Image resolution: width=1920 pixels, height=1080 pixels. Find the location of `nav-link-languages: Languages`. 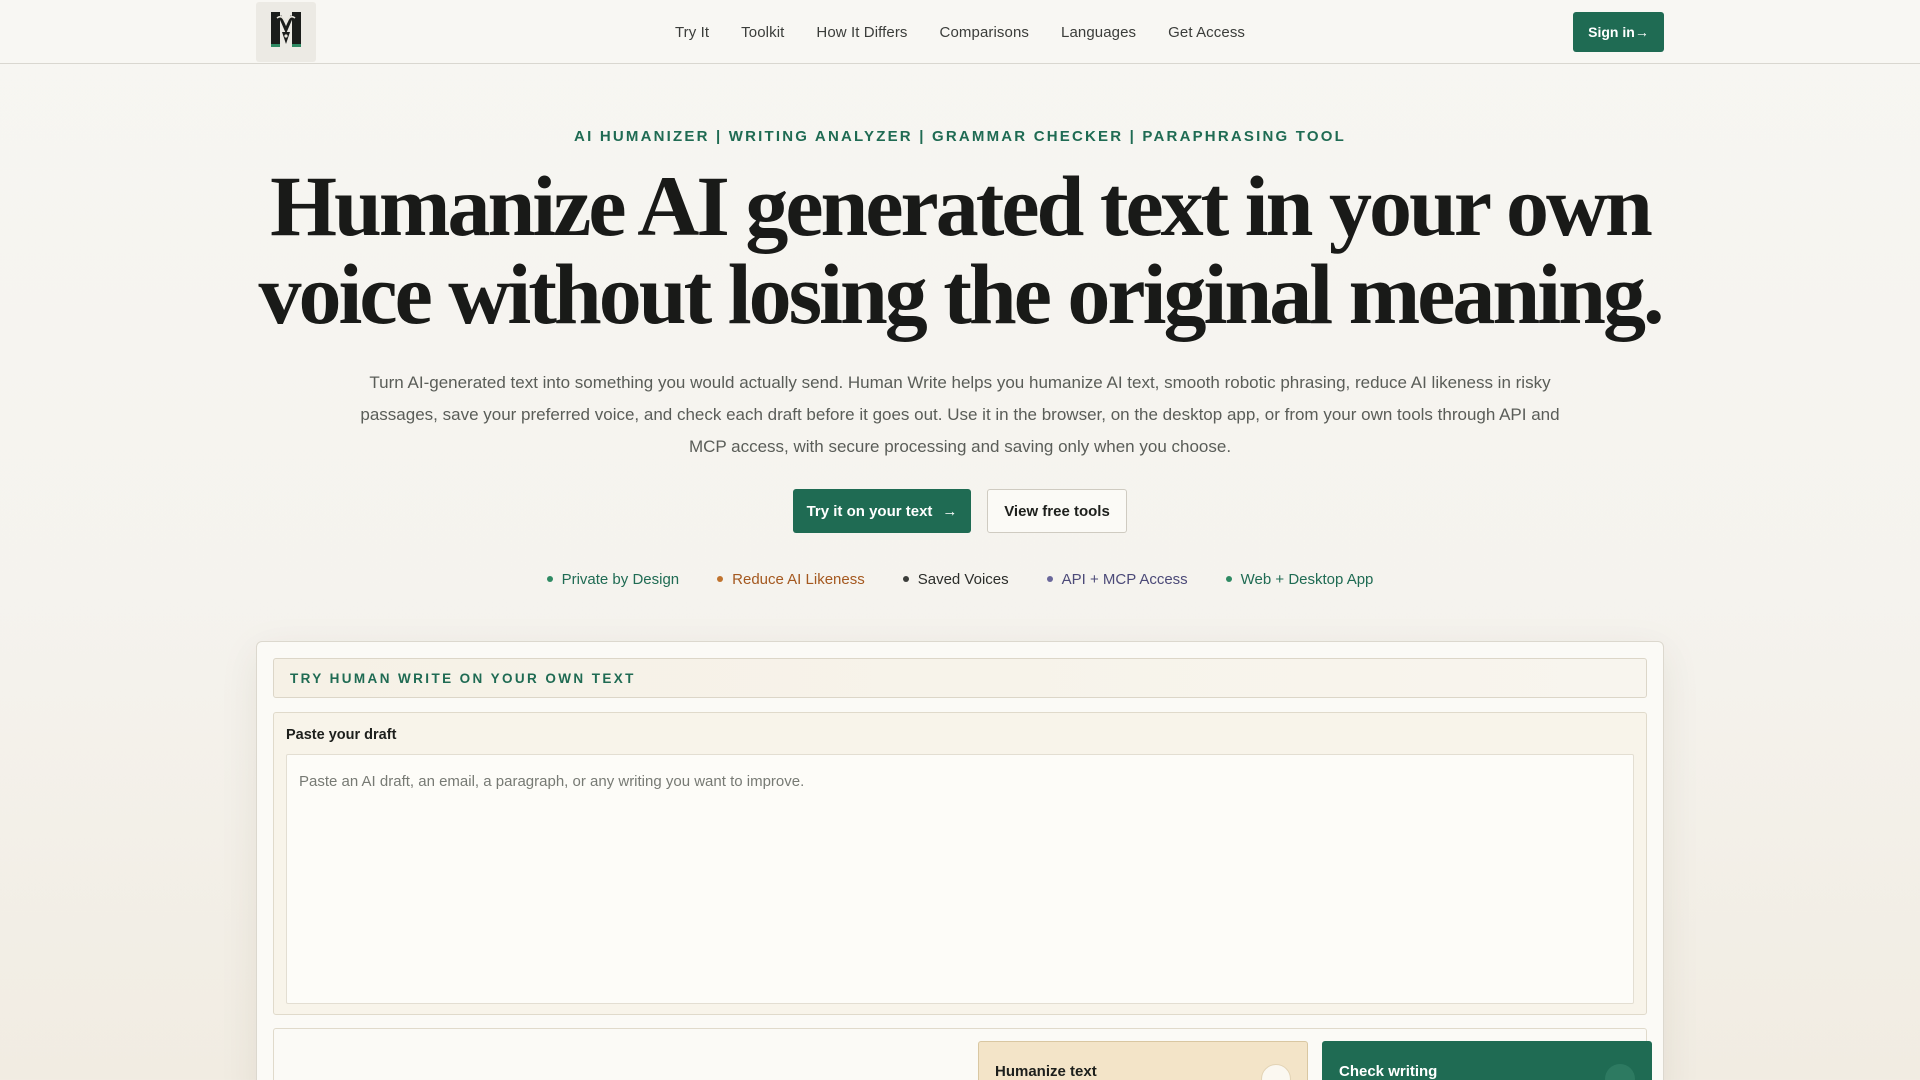

nav-link-languages: Languages is located at coordinates (1098, 32).